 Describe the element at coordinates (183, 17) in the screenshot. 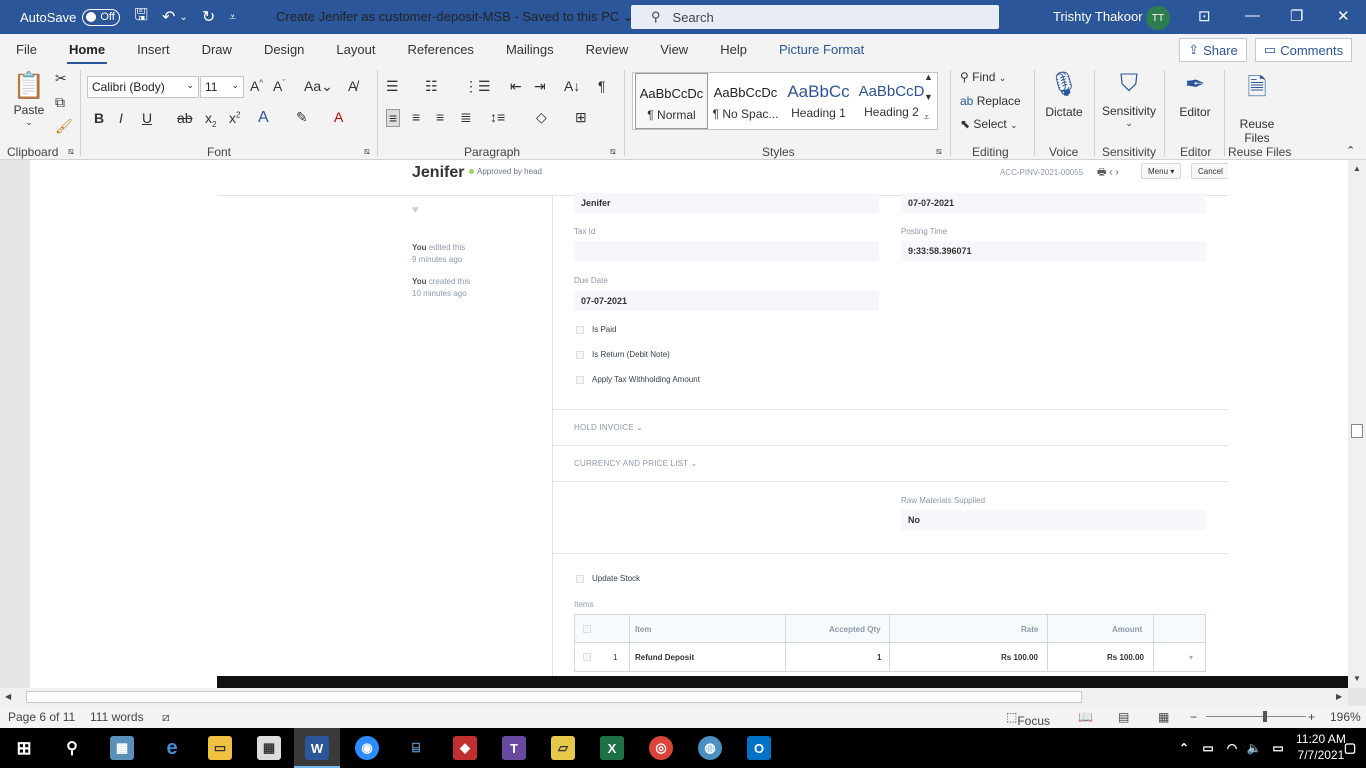

I see `undo-dropdown-icon: ⌄` at that location.